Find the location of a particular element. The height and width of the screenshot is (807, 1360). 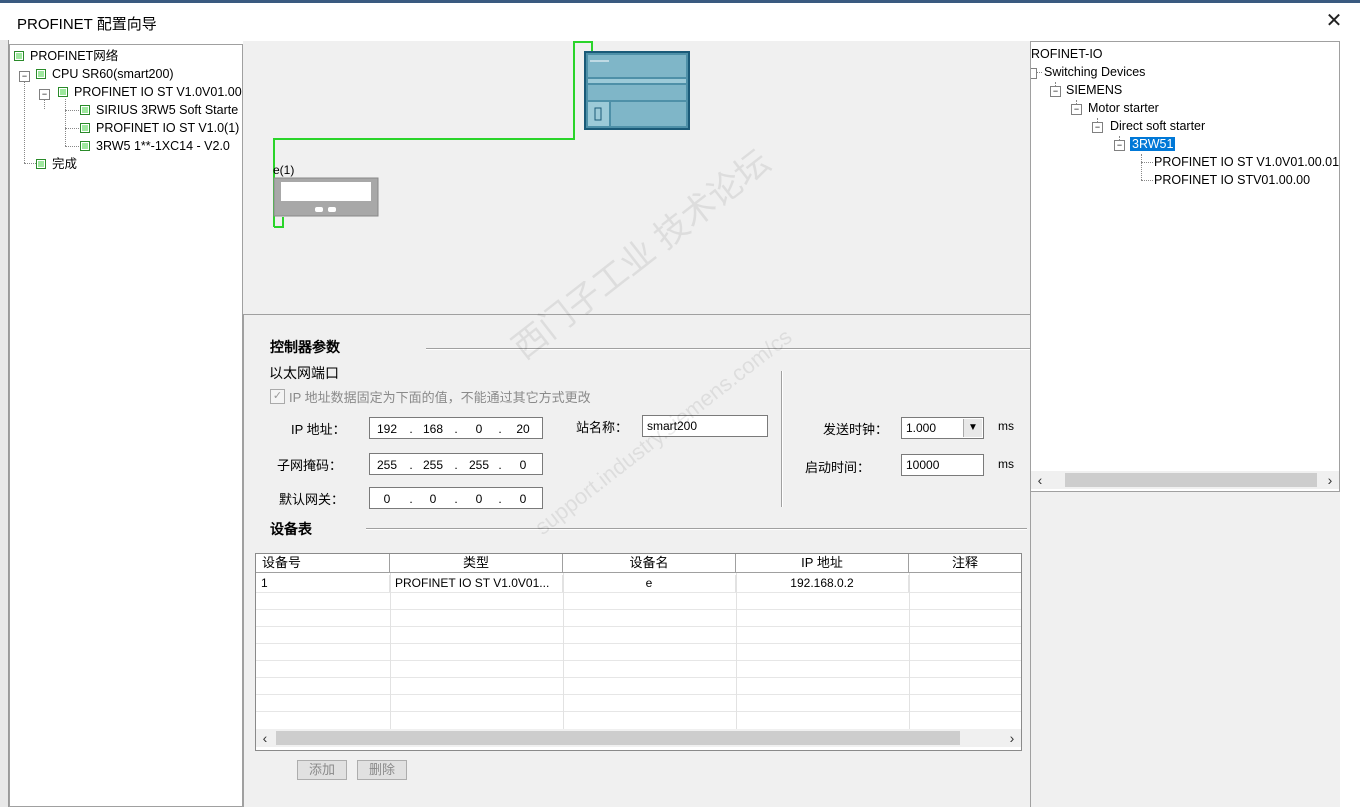

catalog-item-3rw51: 3RW51 is located at coordinates (1153, 144).